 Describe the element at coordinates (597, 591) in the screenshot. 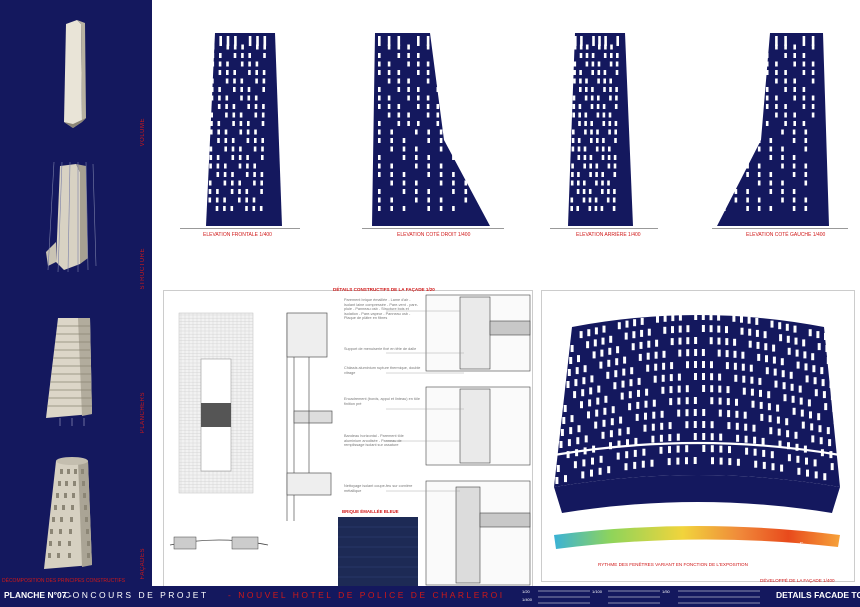

I see `scale-label: 1/100` at that location.